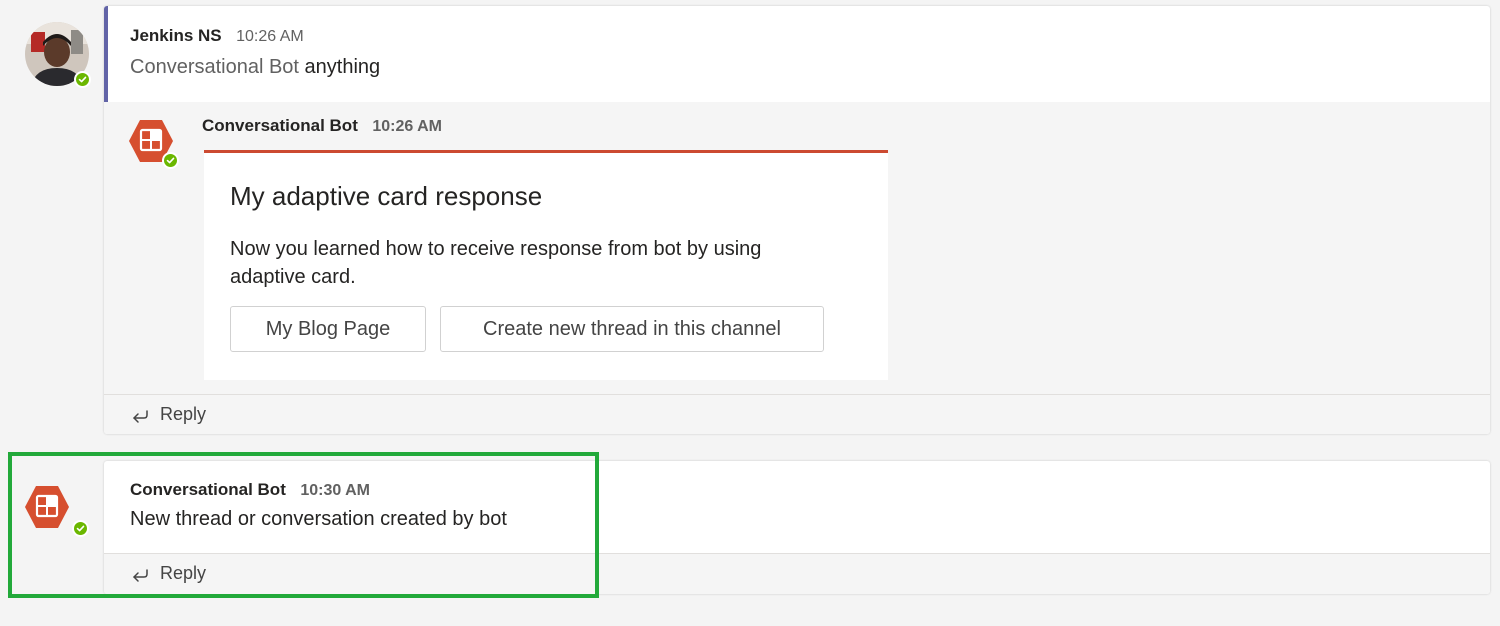  Describe the element at coordinates (632, 329) in the screenshot. I see `create-new-thread-button: Create new thread in this channel` at that location.